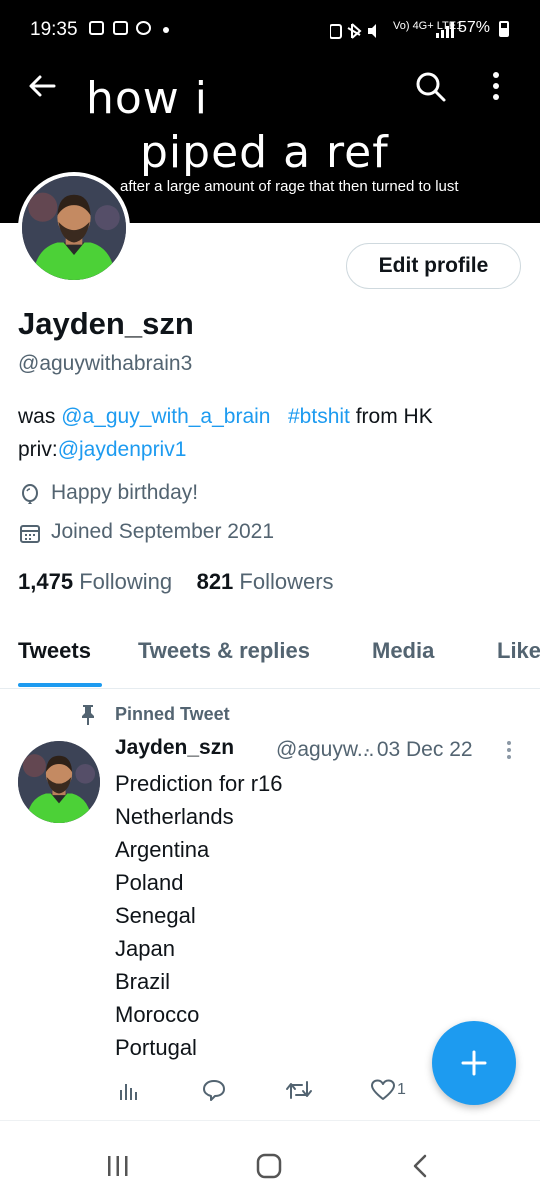 Image resolution: width=540 pixels, height=1201 pixels. What do you see at coordinates (264, 152) in the screenshot?
I see `banner-text-line2: piped a ref` at bounding box center [264, 152].